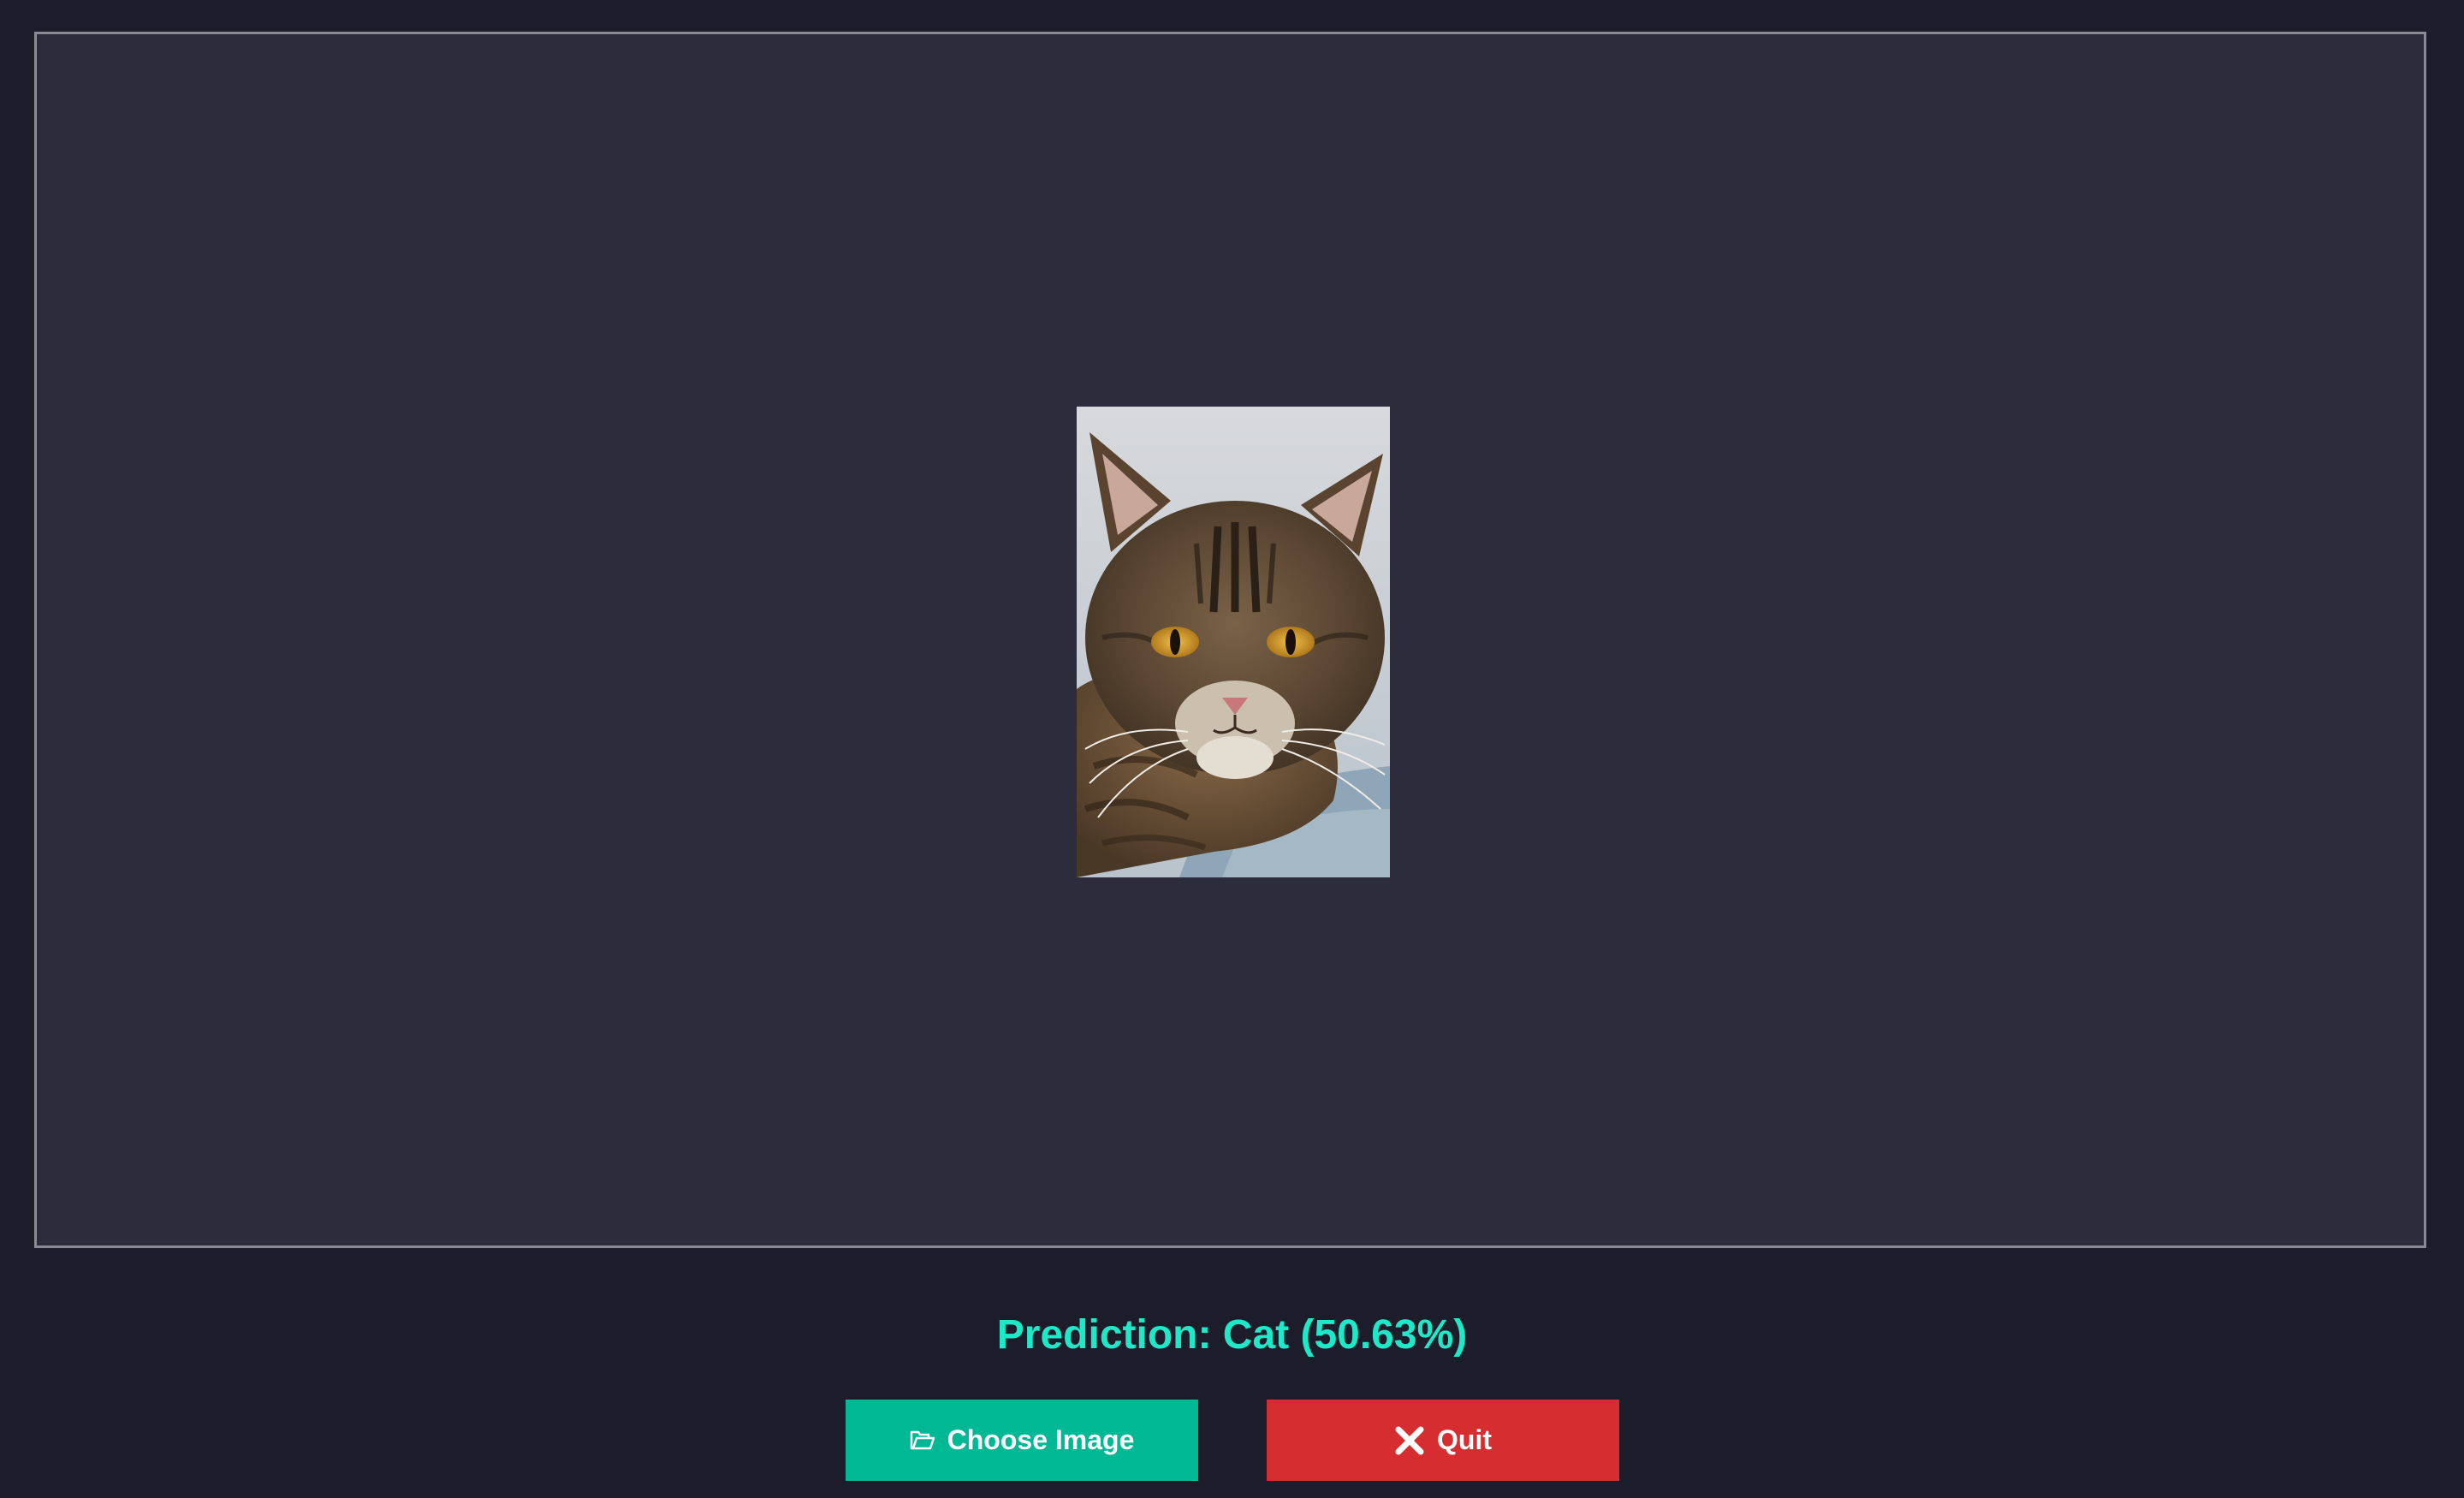 The width and height of the screenshot is (2464, 1498). I want to click on quit-button: Quit, so click(1443, 1440).